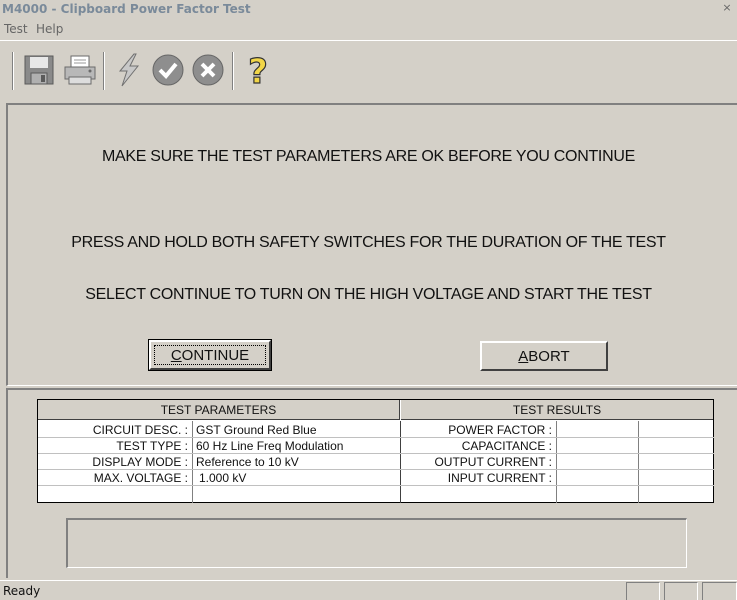 Image resolution: width=737 pixels, height=600 pixels. I want to click on param-label-circuit-desc: CIRCUIT DESC. :, so click(140, 430).